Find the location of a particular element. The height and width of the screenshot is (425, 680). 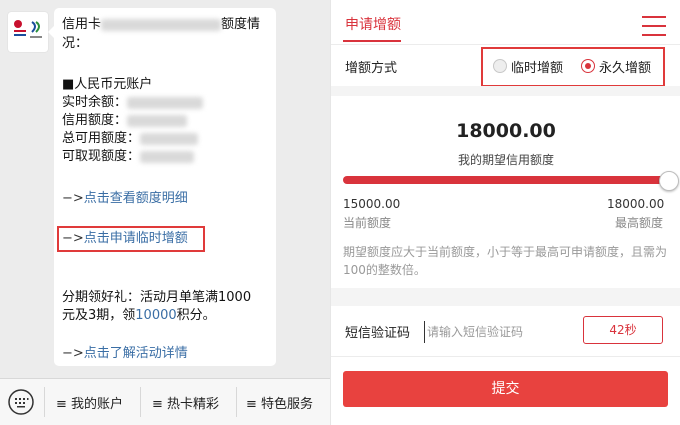

radio-perm-increase is located at coordinates (588, 66).